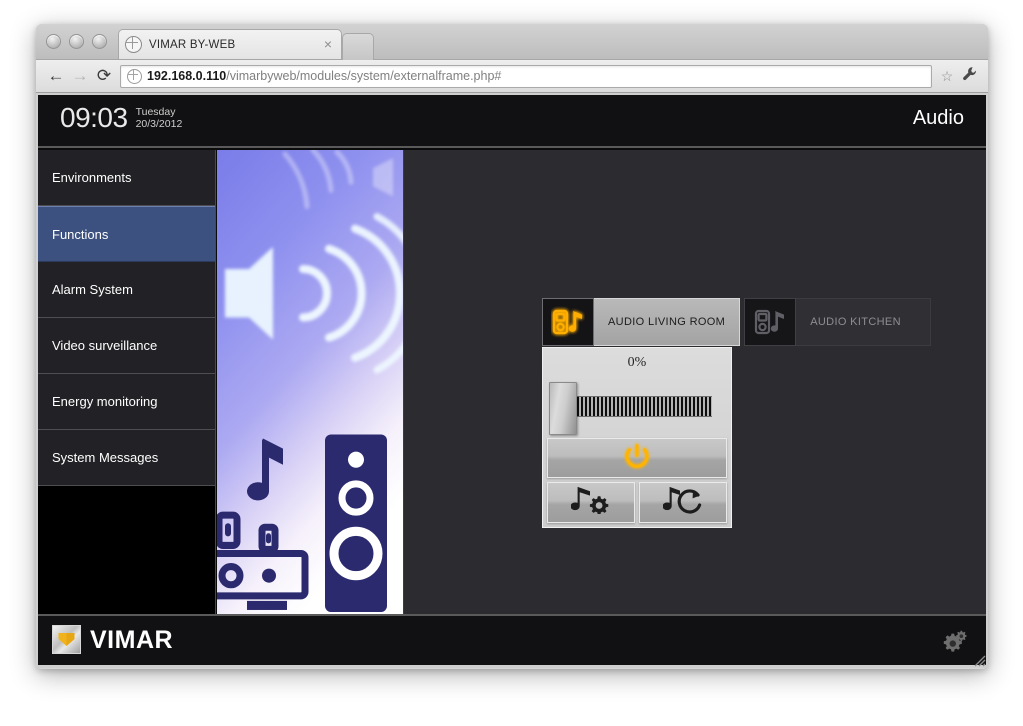 Image resolution: width=1023 pixels, height=726 pixels. I want to click on browser-tab: VIMAR BY-WEB ×, so click(230, 44).